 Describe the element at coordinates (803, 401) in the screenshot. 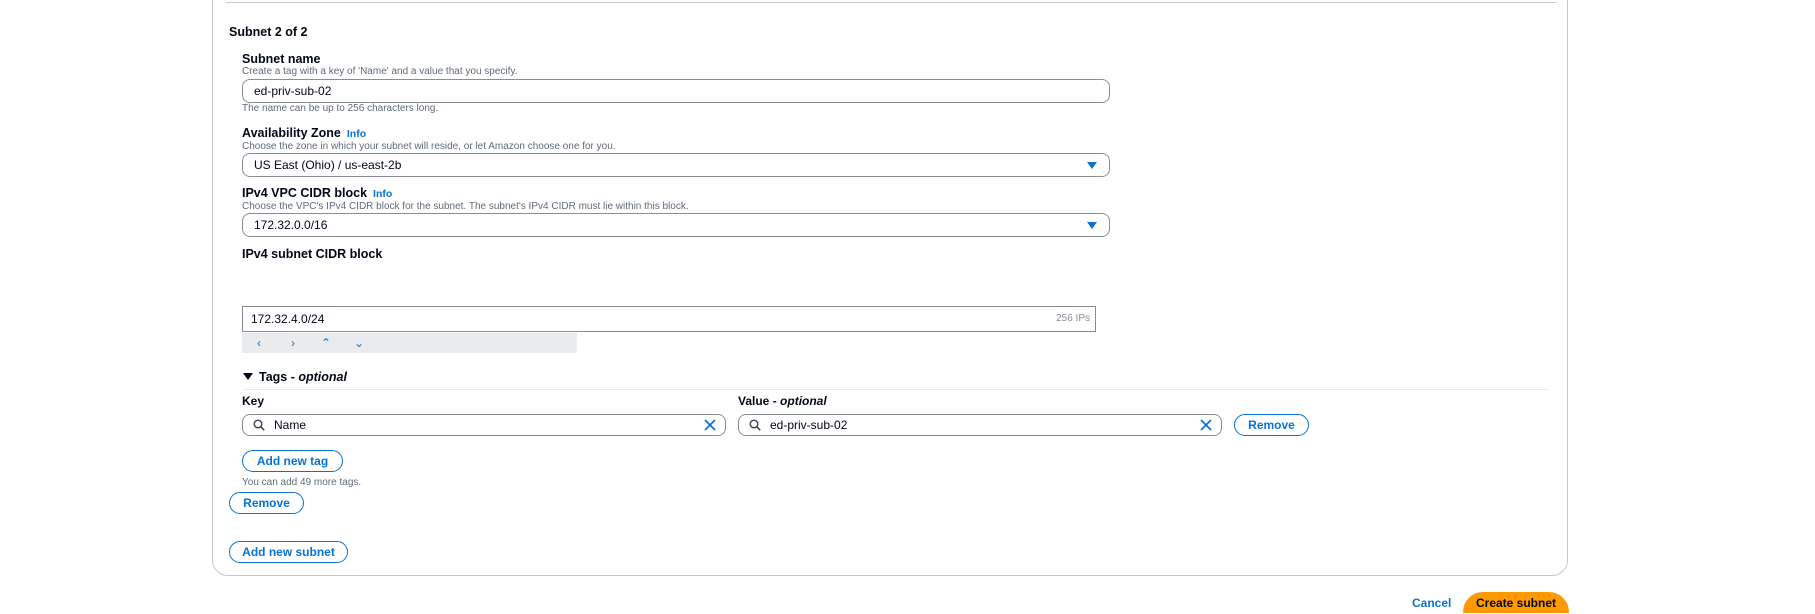

I see `tag-value-optional: optional` at that location.